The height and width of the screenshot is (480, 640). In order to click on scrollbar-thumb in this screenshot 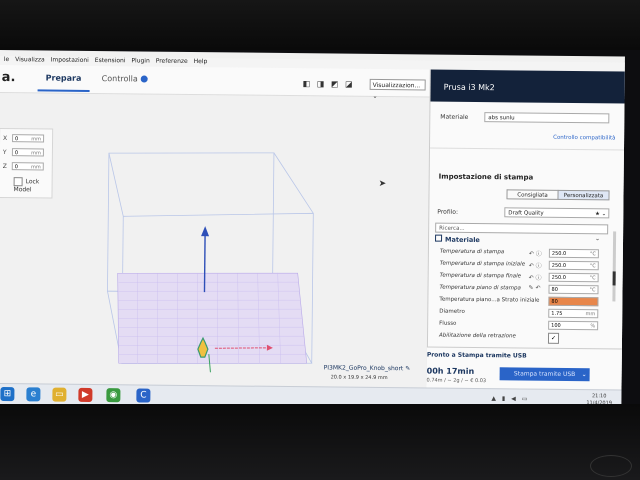, I will do `click(614, 278)`.